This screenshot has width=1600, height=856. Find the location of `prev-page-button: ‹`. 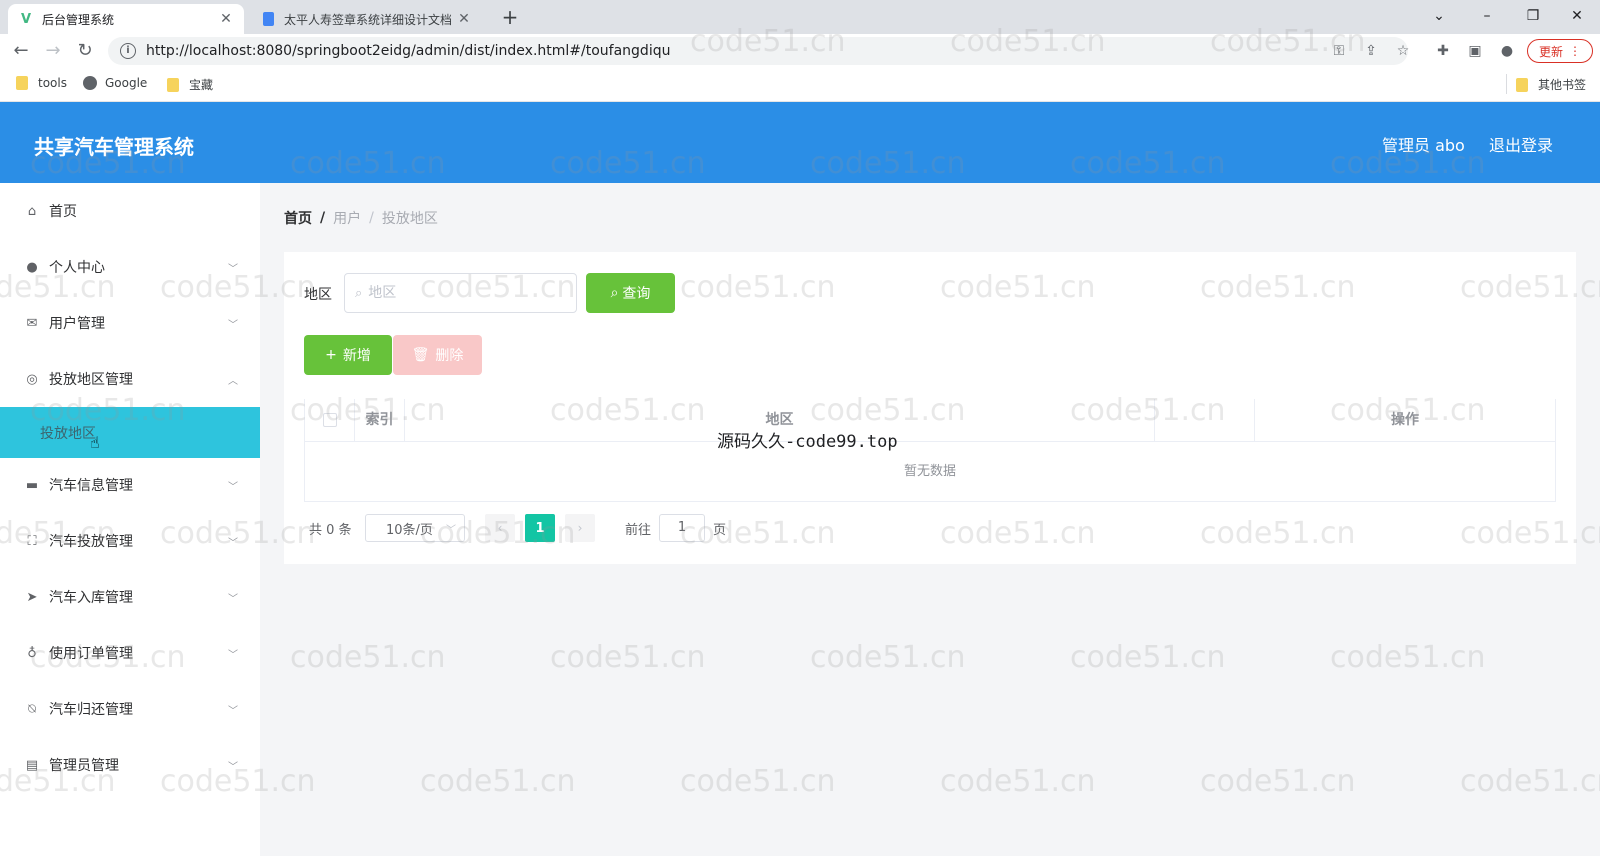

prev-page-button: ‹ is located at coordinates (500, 528).